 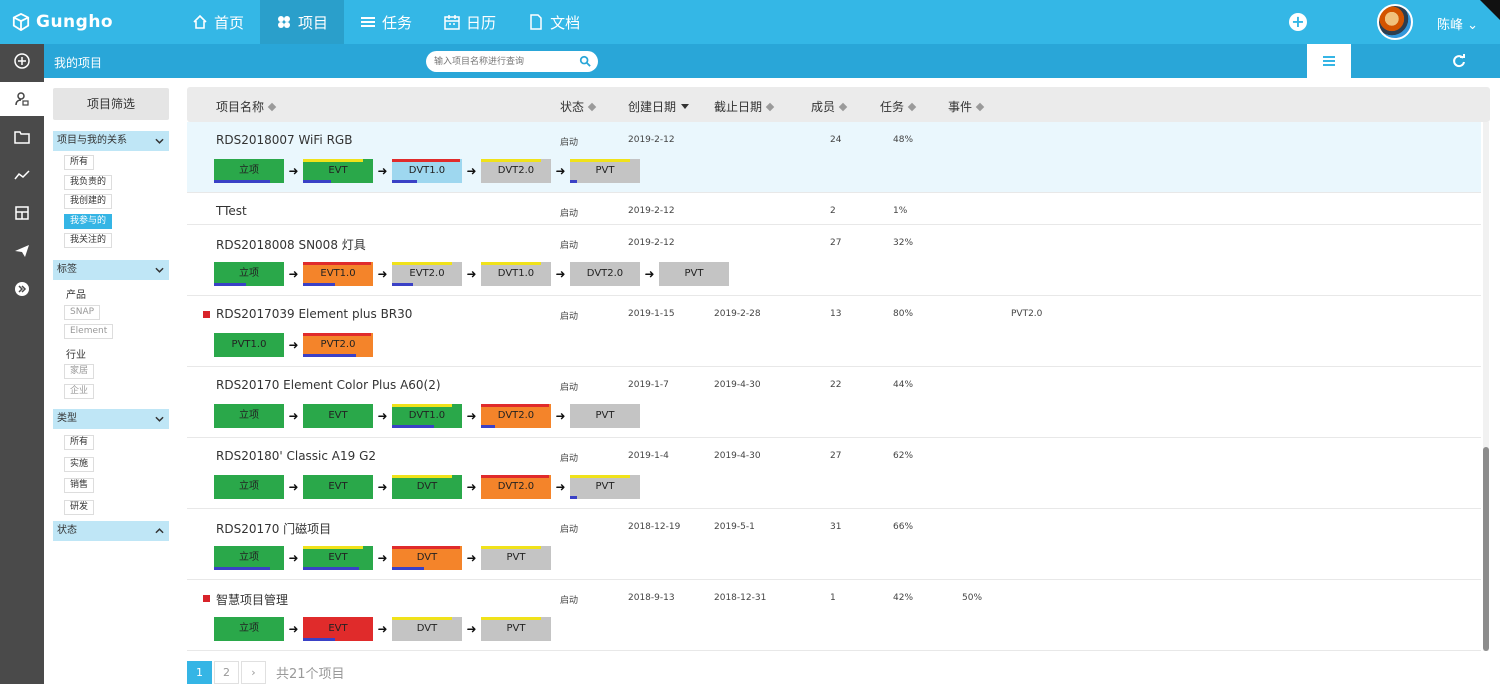 I want to click on rail-user, so click(x=22, y=99).